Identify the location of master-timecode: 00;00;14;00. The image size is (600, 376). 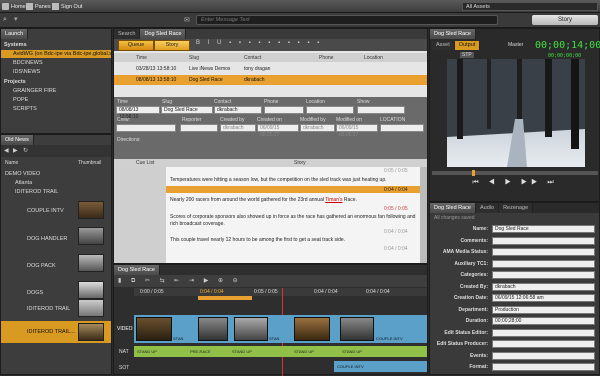
(567, 45).